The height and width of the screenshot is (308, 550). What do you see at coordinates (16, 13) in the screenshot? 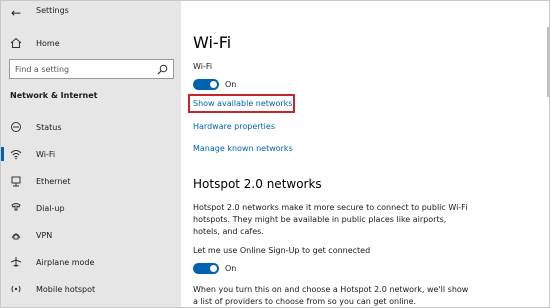
I see `back-arrow-icon: ←` at bounding box center [16, 13].